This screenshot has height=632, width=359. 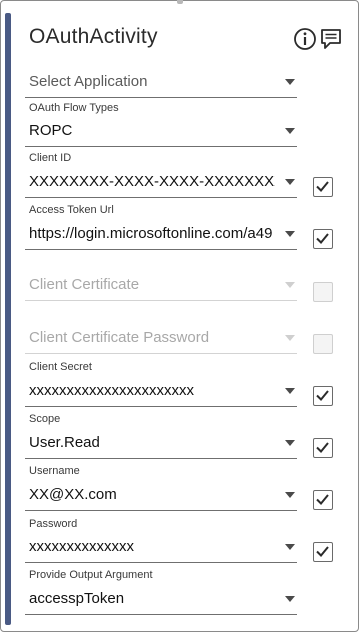 I want to click on scope-value: User.Read, so click(x=64, y=442).